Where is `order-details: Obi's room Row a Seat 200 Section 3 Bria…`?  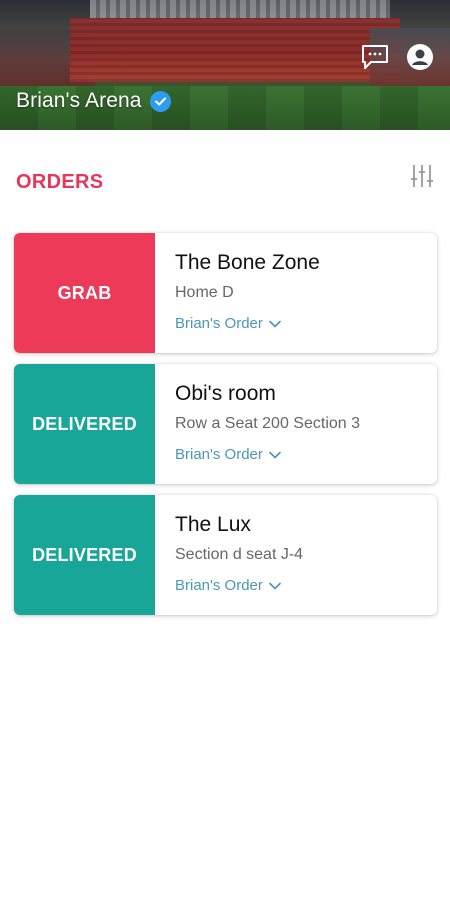 order-details: Obi's room Row a Seat 200 Section 3 Bria… is located at coordinates (296, 424).